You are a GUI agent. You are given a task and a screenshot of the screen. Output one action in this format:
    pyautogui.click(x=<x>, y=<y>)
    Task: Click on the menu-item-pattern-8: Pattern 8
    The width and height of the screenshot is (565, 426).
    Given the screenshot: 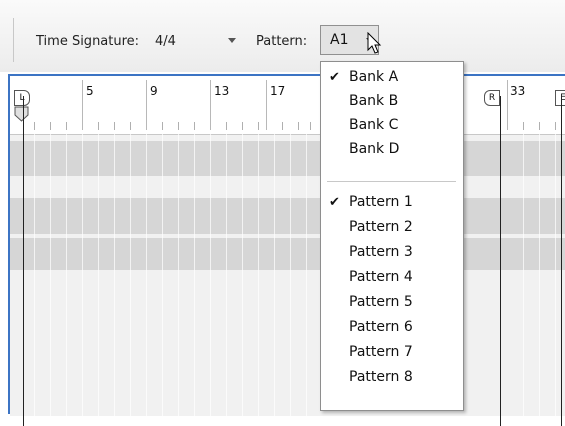 What is the action you would take?
    pyautogui.click(x=392, y=379)
    